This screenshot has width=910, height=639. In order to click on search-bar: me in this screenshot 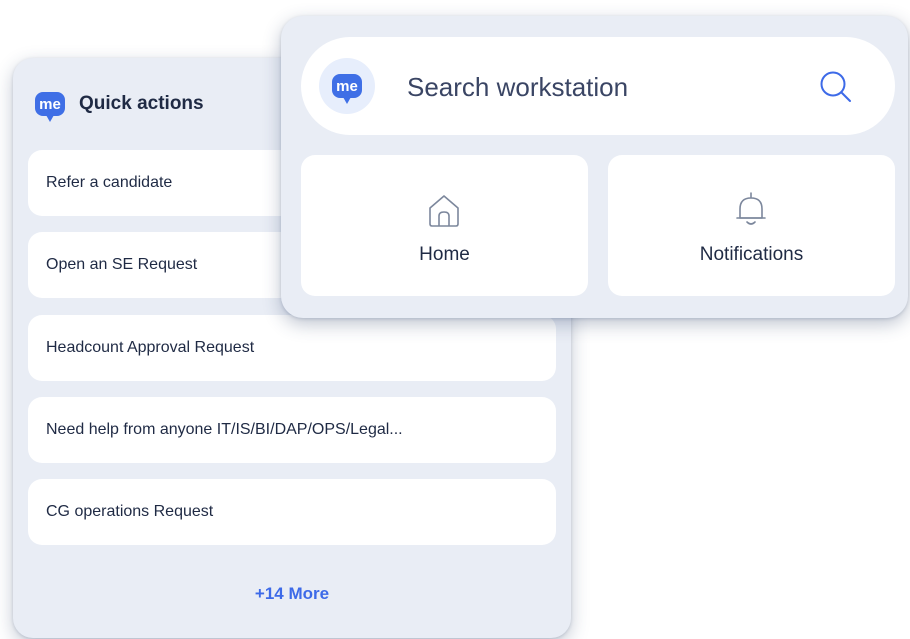, I will do `click(598, 86)`.